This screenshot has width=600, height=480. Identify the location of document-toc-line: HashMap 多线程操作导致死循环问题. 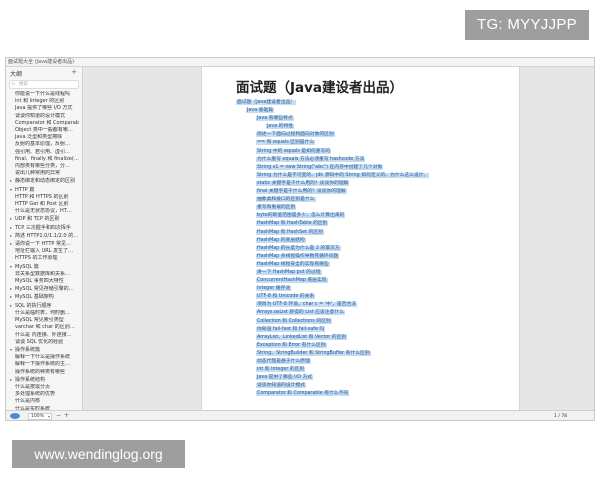
(371, 257).